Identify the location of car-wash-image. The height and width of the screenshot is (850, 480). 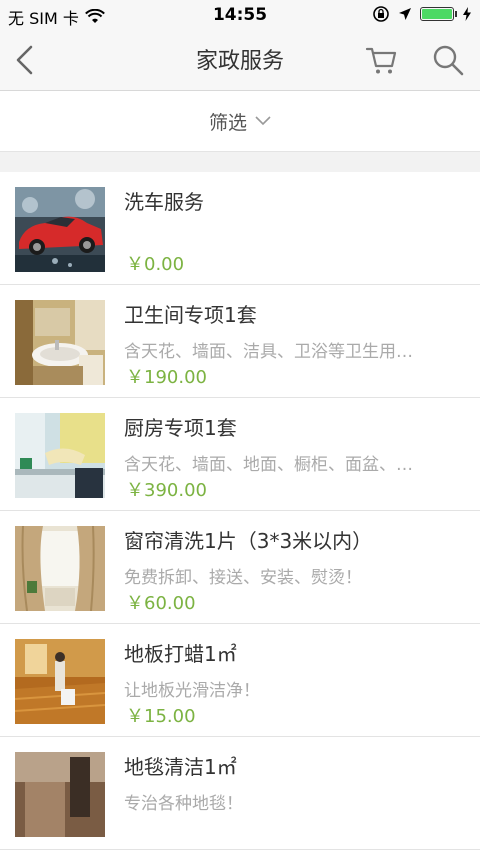
(60, 229).